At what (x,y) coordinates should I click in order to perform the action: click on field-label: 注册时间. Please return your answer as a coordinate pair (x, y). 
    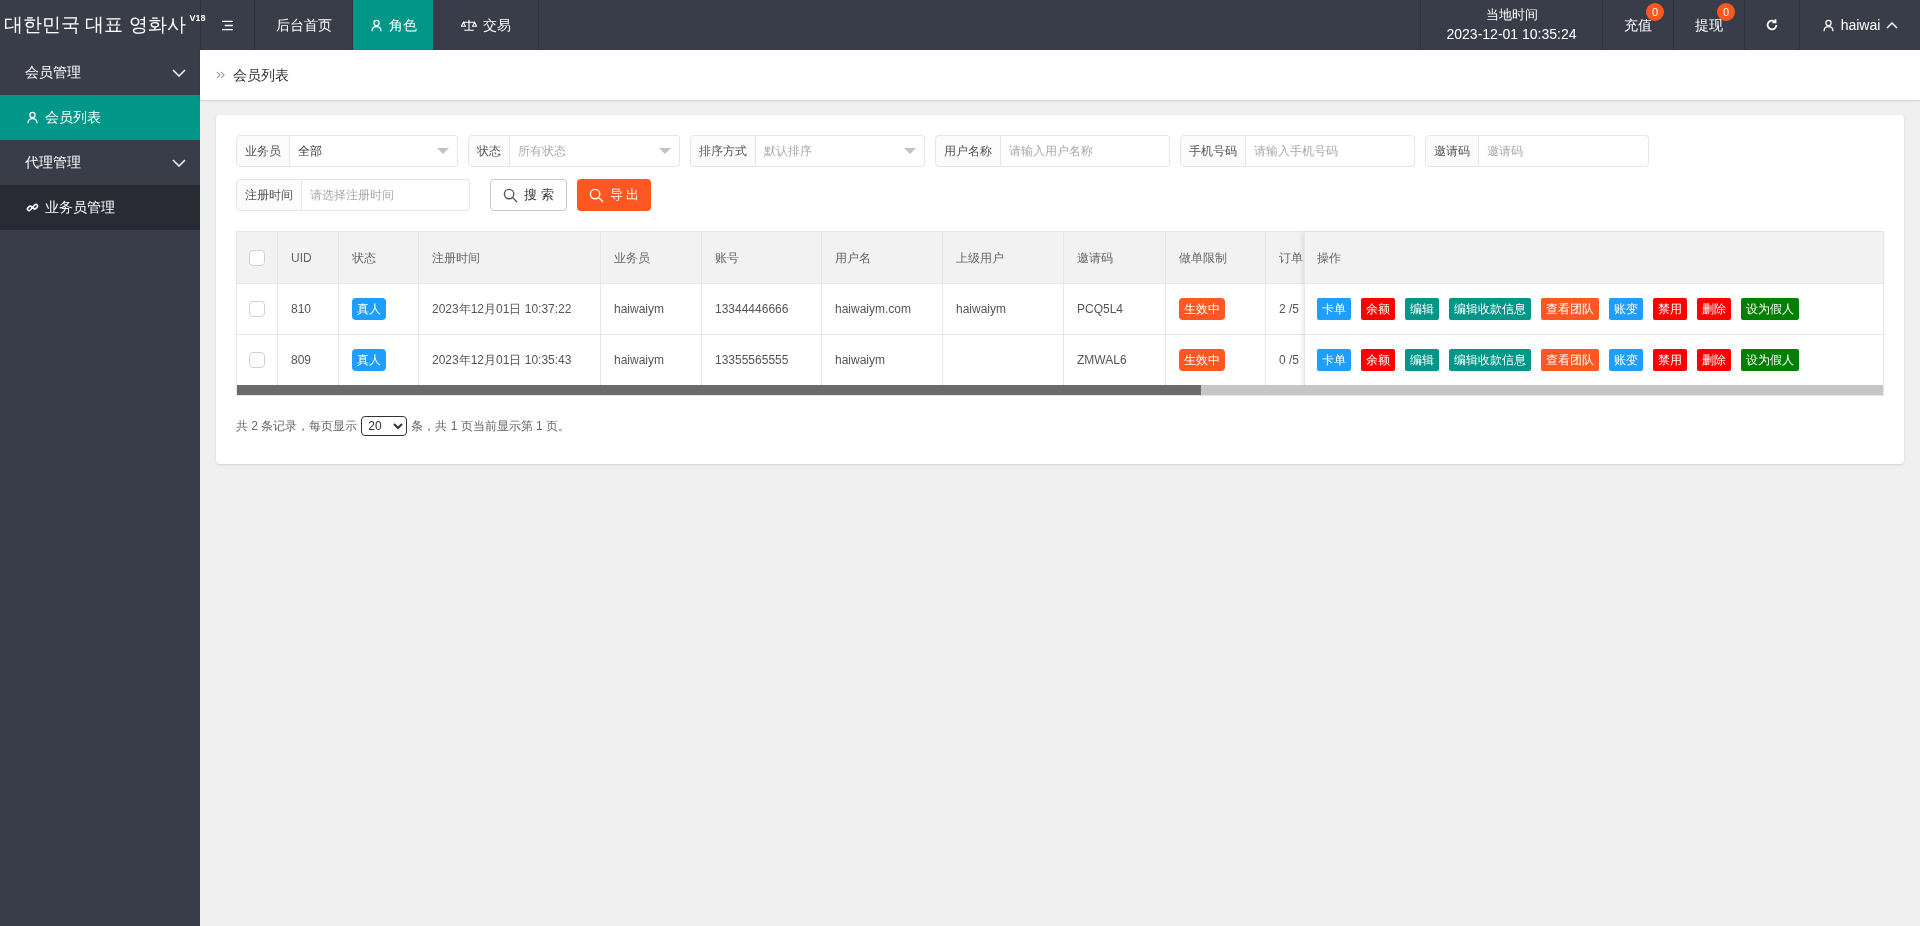
    Looking at the image, I should click on (269, 195).